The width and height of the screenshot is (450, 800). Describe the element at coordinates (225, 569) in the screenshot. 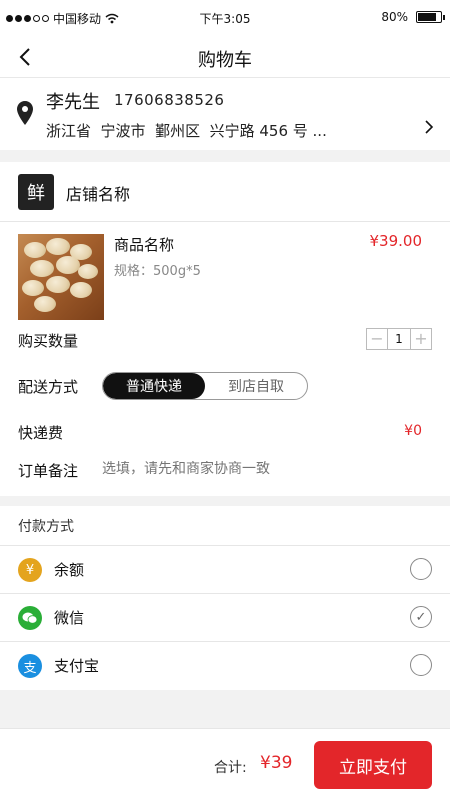

I see `payment-method-balance: ¥ 余额` at that location.